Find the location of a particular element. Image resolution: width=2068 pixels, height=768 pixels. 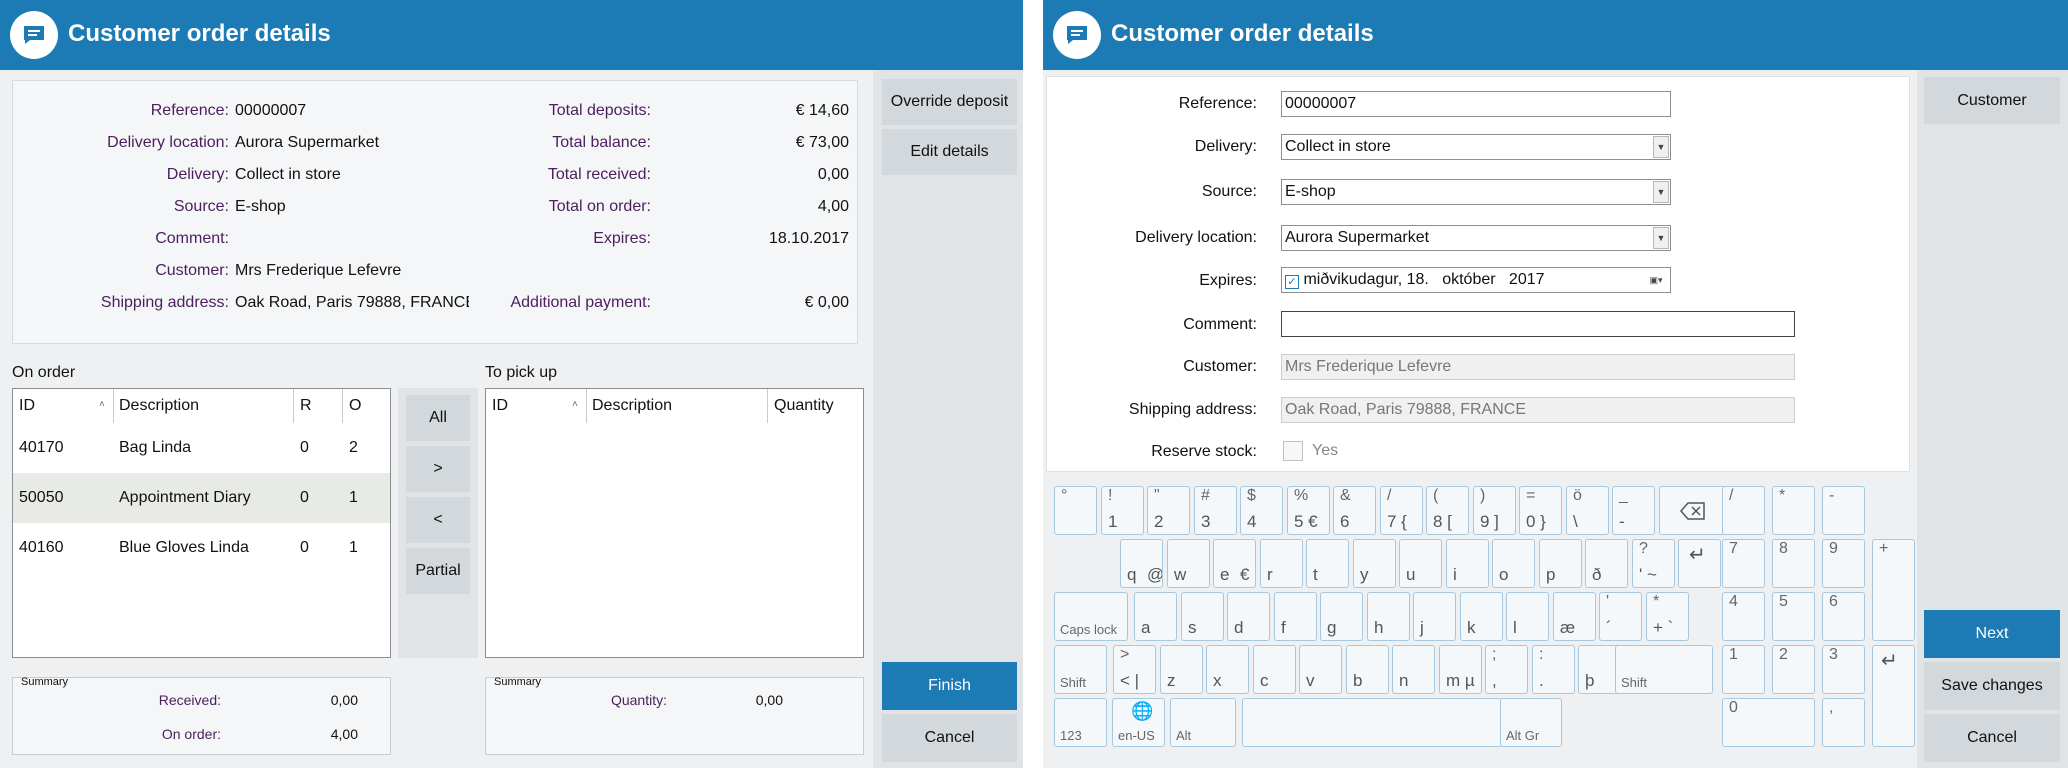

shift-key-right: Shift is located at coordinates (1664, 669).